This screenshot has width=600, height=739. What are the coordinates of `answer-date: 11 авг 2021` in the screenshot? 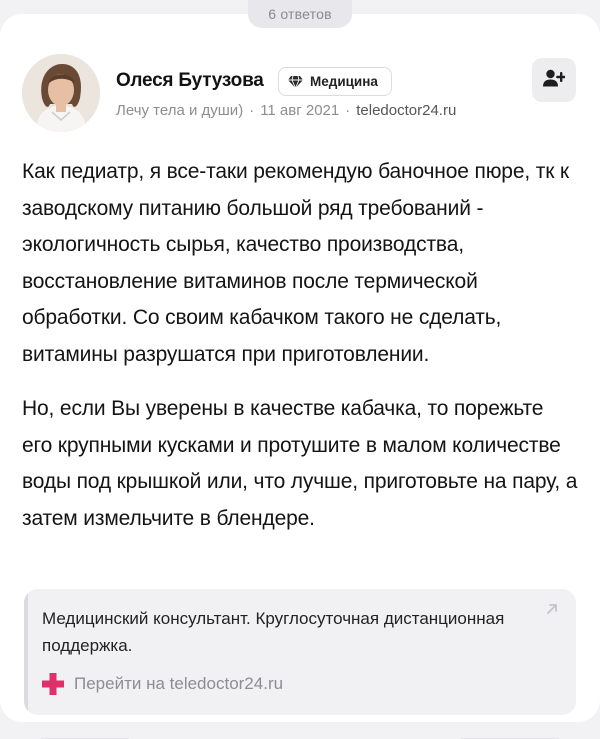 It's located at (299, 110).